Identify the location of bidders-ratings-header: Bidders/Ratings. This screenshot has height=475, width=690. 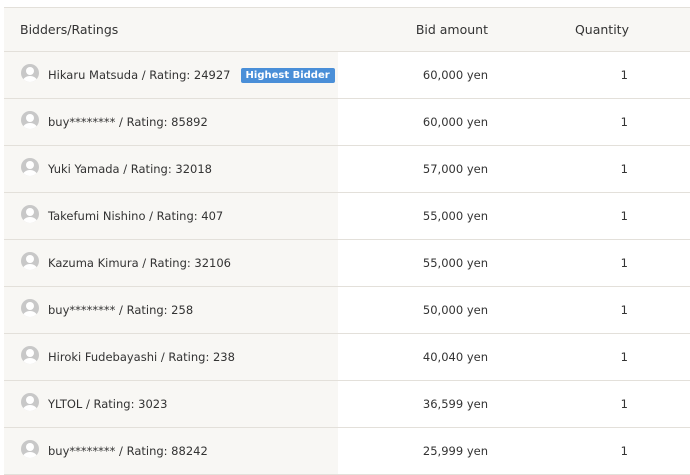
(69, 29).